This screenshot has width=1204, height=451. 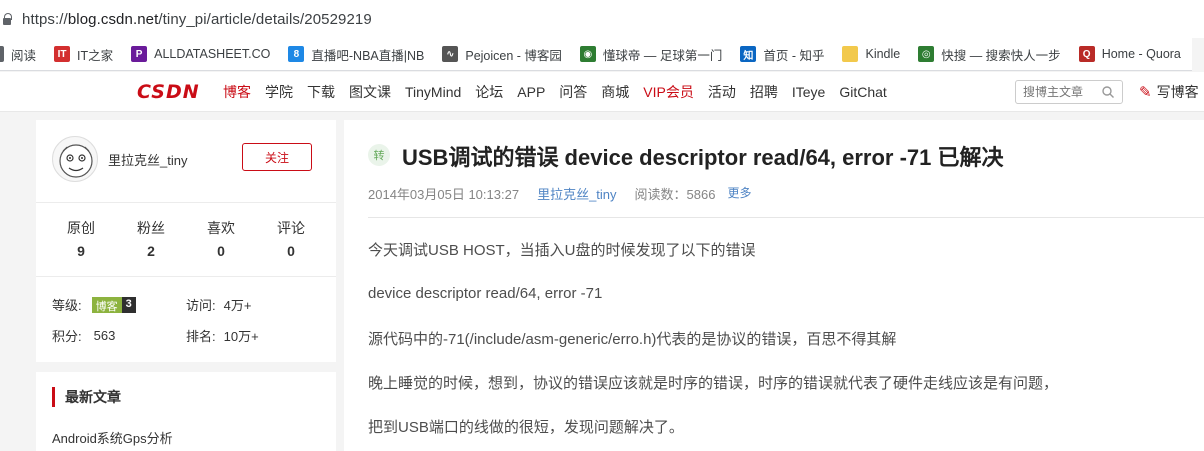 What do you see at coordinates (113, 304) in the screenshot?
I see `level-badge: 博客 3` at bounding box center [113, 304].